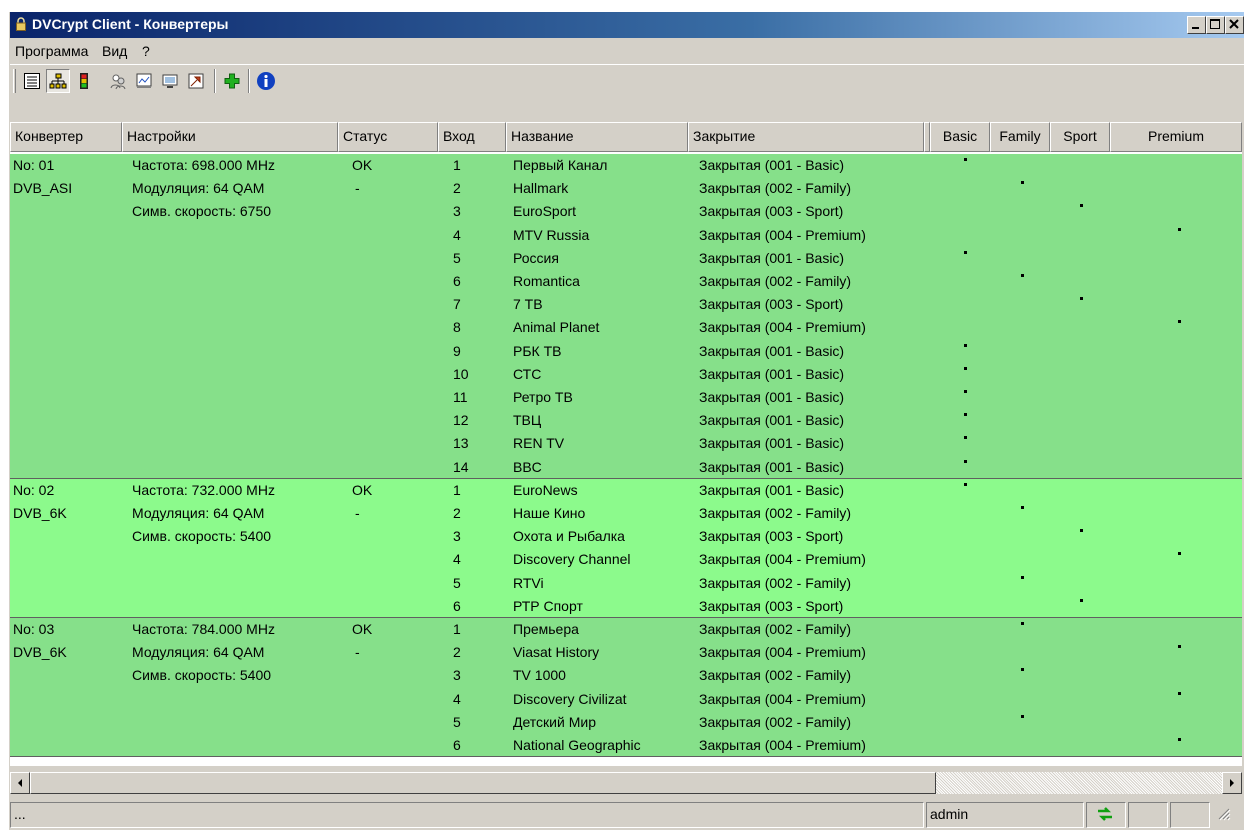  Describe the element at coordinates (556, 327) in the screenshot. I see `channel-name: Animal Planet` at that location.